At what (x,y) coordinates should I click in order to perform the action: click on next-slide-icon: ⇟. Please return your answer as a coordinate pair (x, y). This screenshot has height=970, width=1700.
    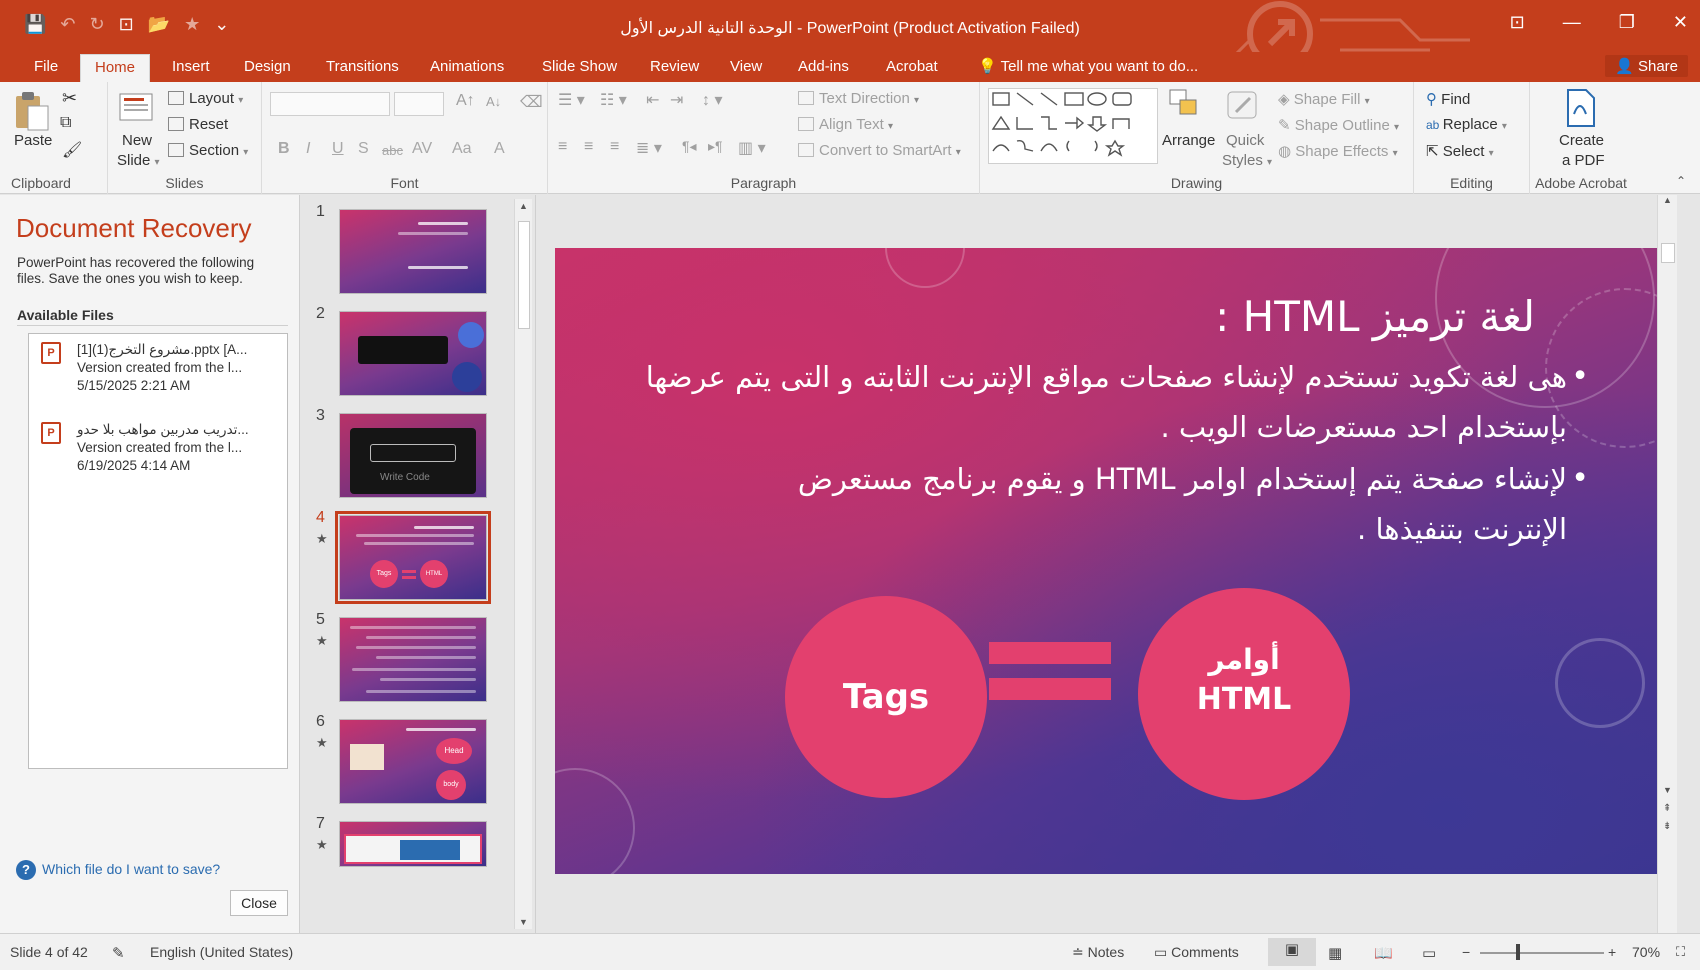
    Looking at the image, I should click on (1667, 826).